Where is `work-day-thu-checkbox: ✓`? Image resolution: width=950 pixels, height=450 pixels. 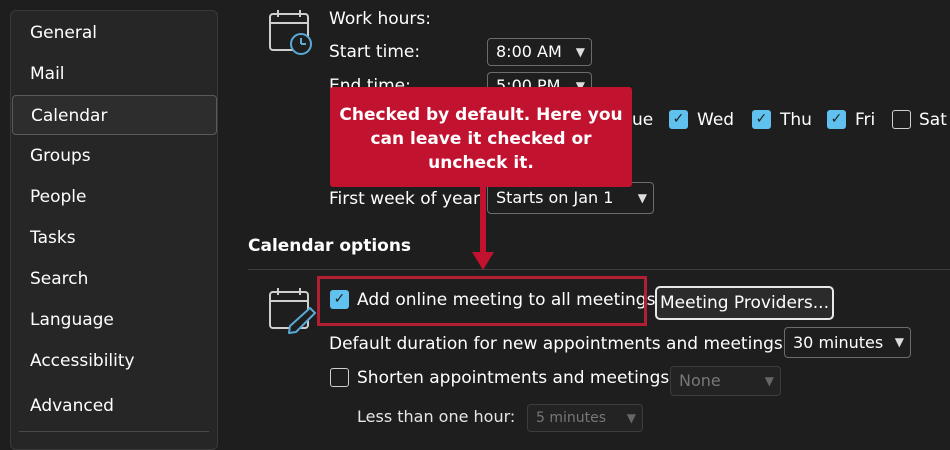 work-day-thu-checkbox: ✓ is located at coordinates (761, 119).